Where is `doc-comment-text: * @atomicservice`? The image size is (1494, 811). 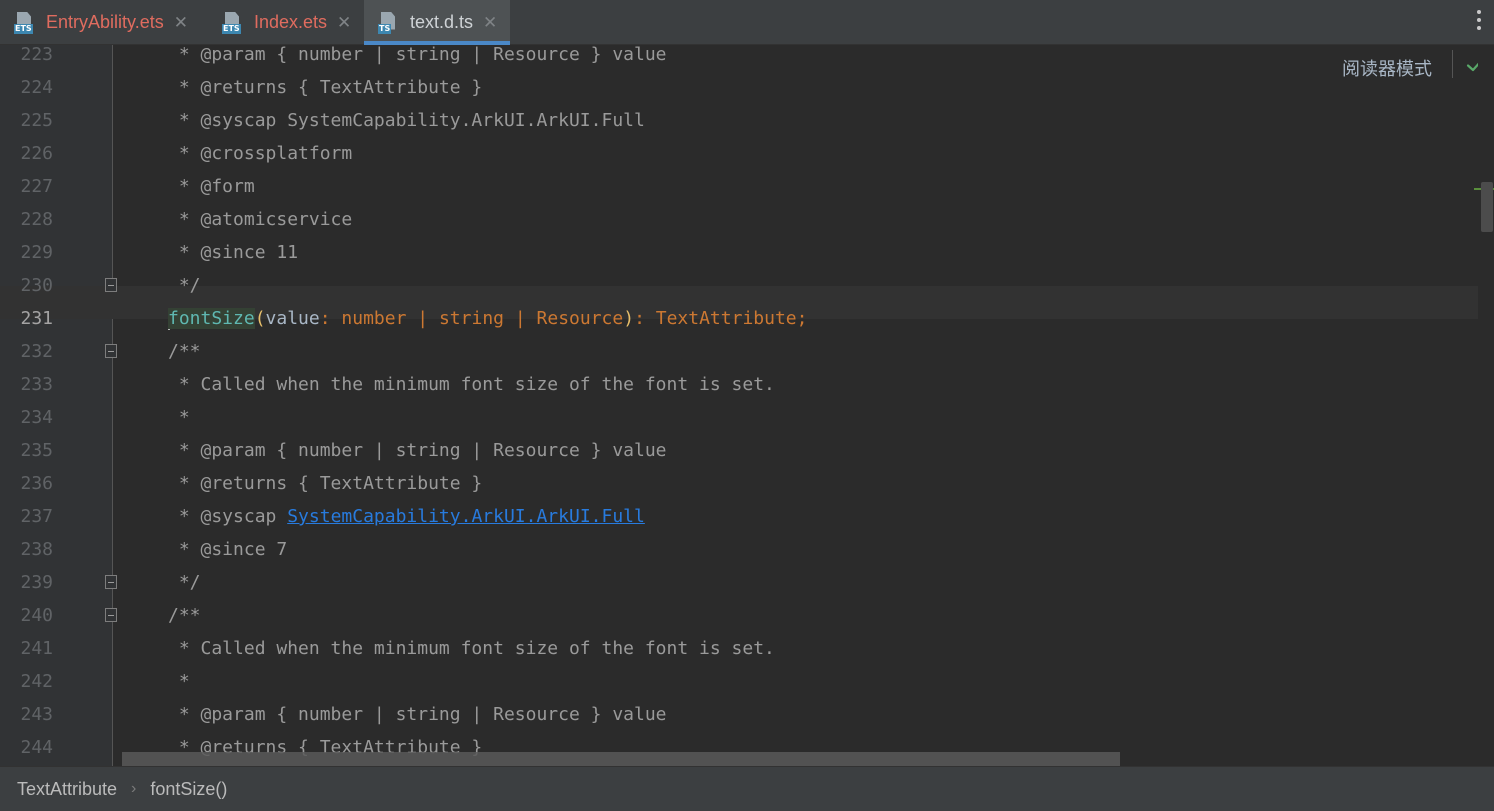 doc-comment-text: * @atomicservice is located at coordinates (260, 219).